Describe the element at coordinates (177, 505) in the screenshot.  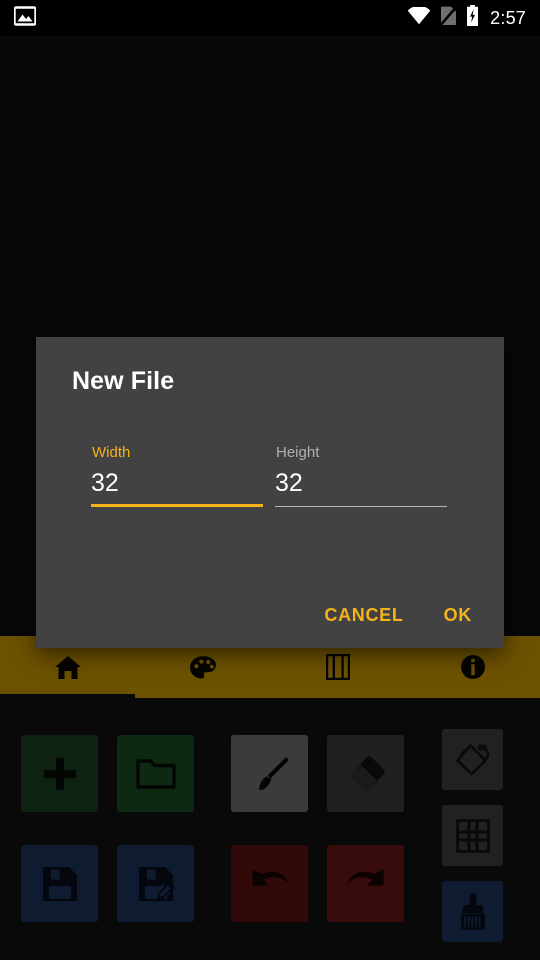
I see `width-field-underline` at that location.